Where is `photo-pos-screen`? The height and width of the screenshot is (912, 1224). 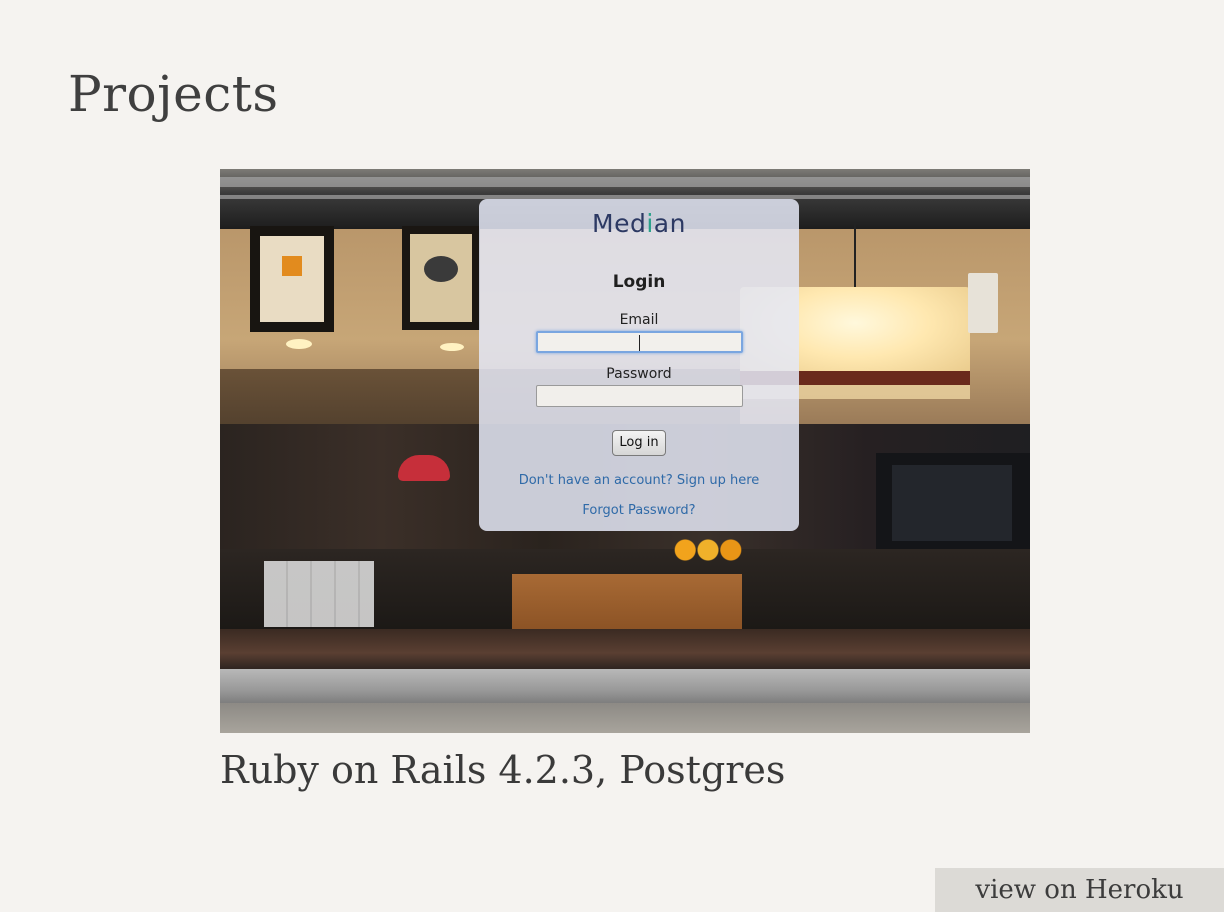 photo-pos-screen is located at coordinates (952, 503).